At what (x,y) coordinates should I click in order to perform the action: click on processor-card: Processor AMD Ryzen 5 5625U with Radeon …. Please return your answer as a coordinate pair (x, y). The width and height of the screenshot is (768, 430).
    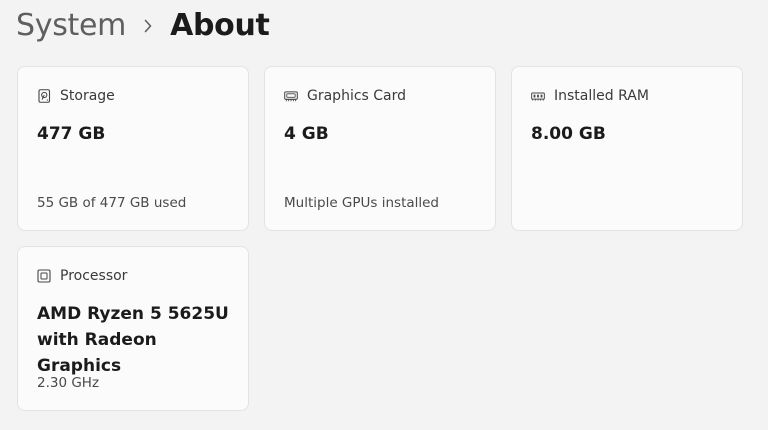
    Looking at the image, I should click on (133, 328).